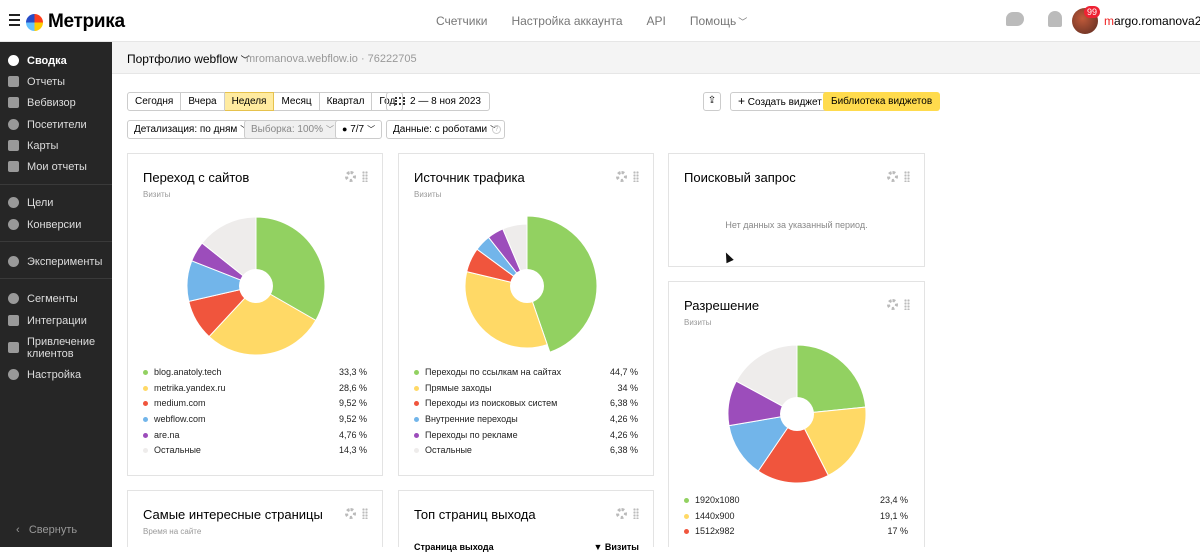 Image resolution: width=1200 pixels, height=552 pixels. What do you see at coordinates (255, 374) in the screenshot?
I see `legend-row: blog.anatoly.tech 33,3 %` at bounding box center [255, 374].